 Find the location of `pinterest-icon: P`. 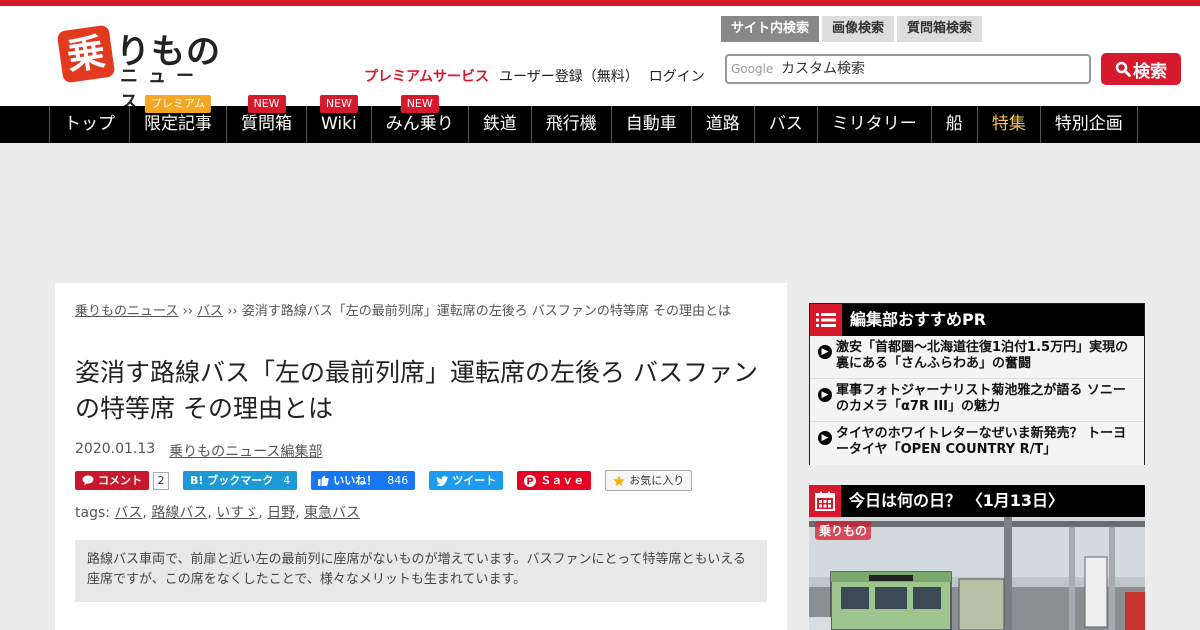

pinterest-icon: P is located at coordinates (530, 480).